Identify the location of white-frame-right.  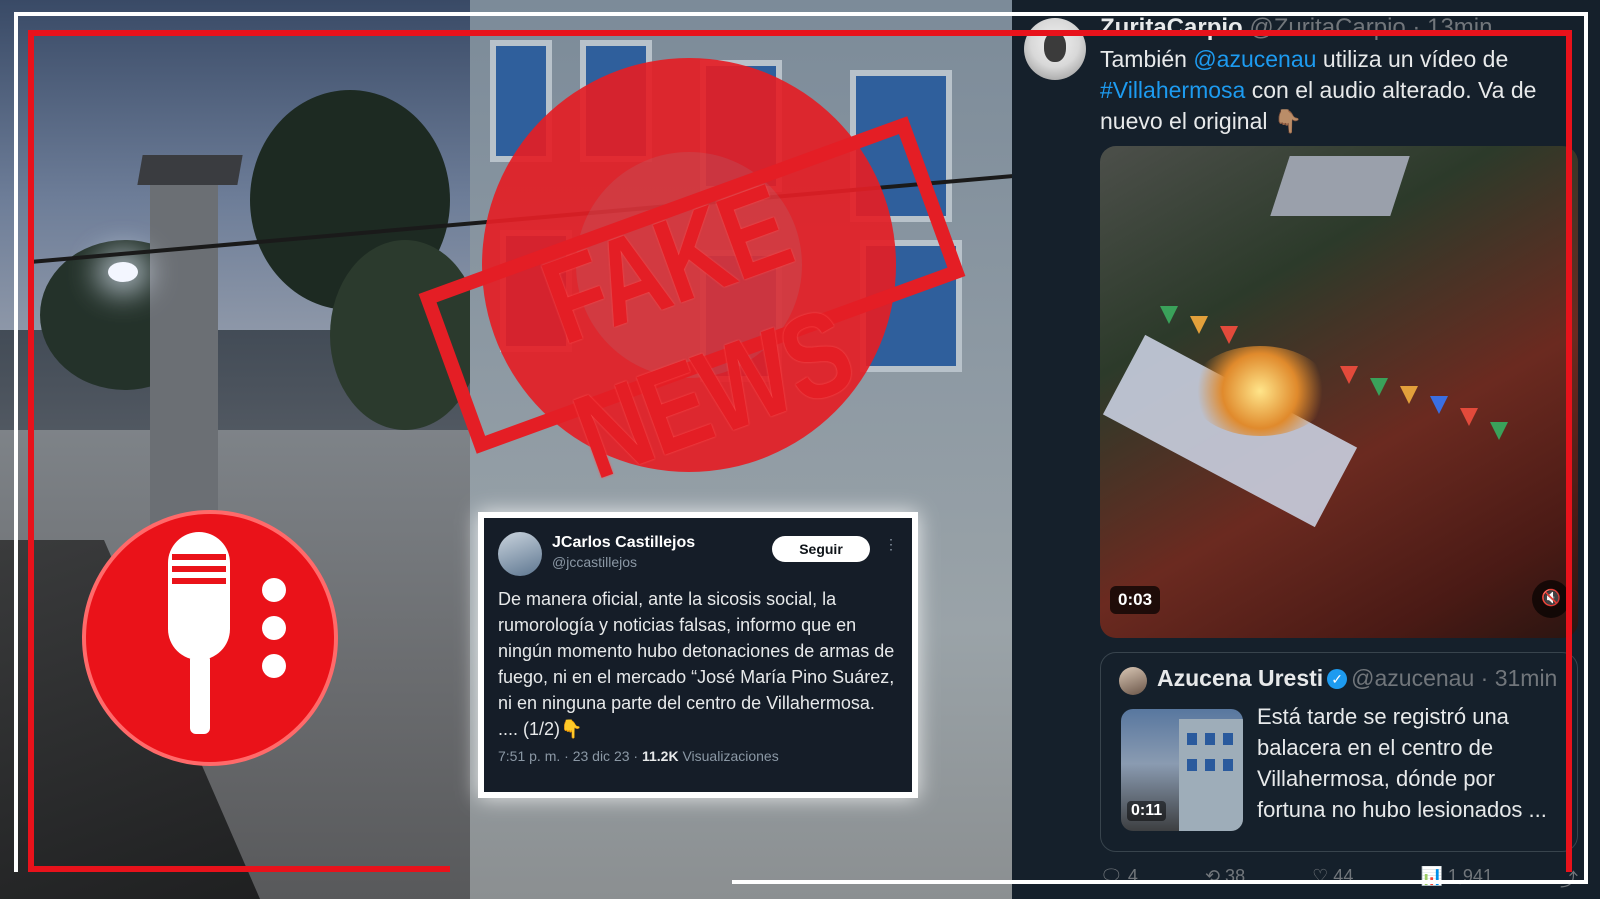
(1586, 448).